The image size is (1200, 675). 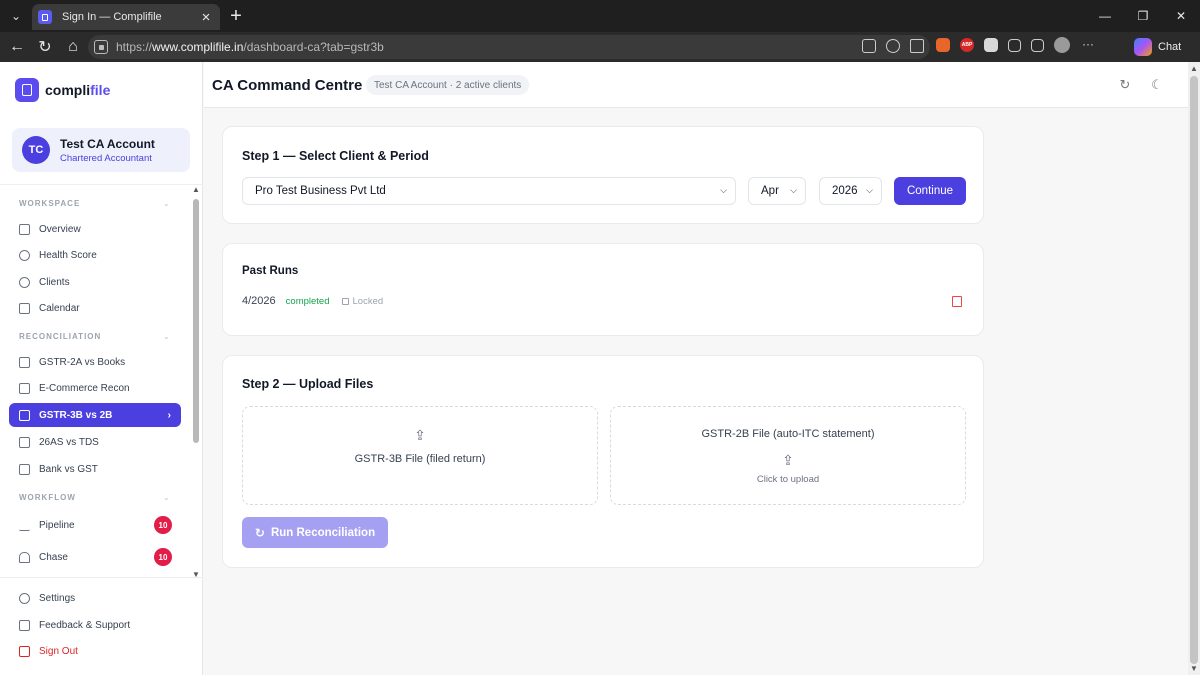 I want to click on window-controls: — ❐ ✕, so click(x=1143, y=16).